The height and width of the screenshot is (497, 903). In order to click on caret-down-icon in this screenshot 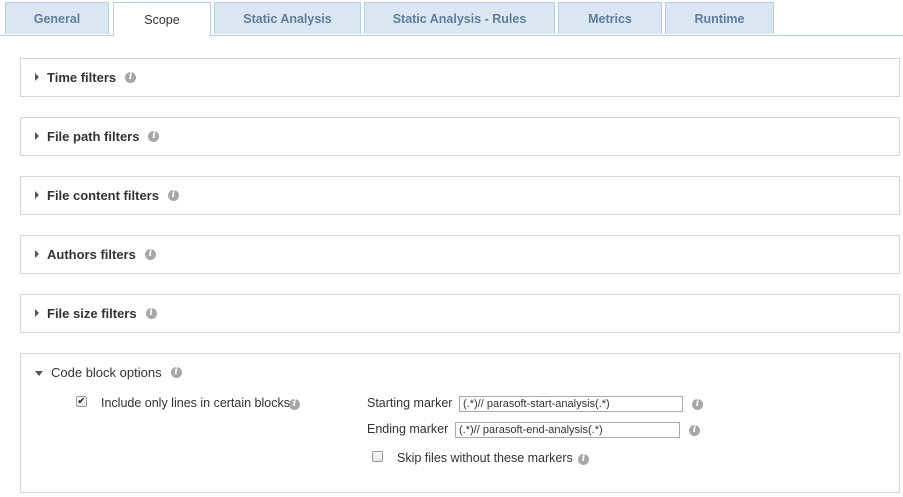, I will do `click(39, 373)`.